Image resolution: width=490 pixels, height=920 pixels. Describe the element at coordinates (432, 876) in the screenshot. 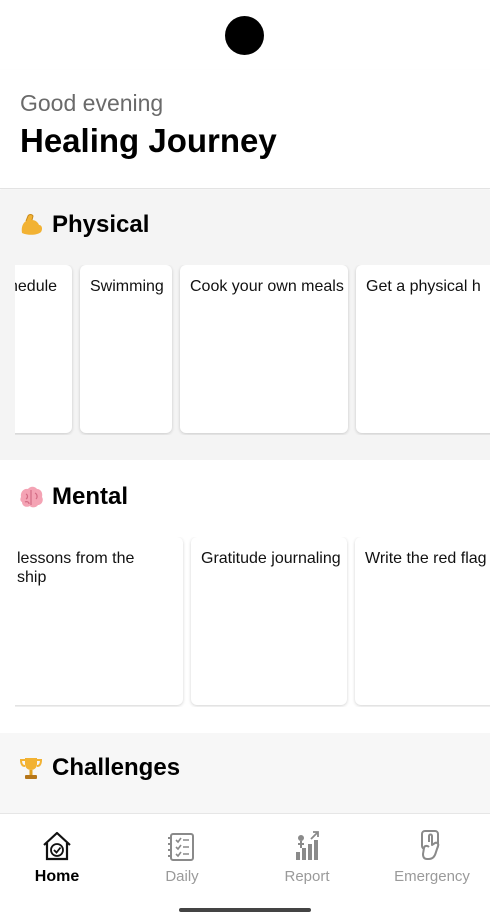

I see `tab-label: Emergency` at that location.